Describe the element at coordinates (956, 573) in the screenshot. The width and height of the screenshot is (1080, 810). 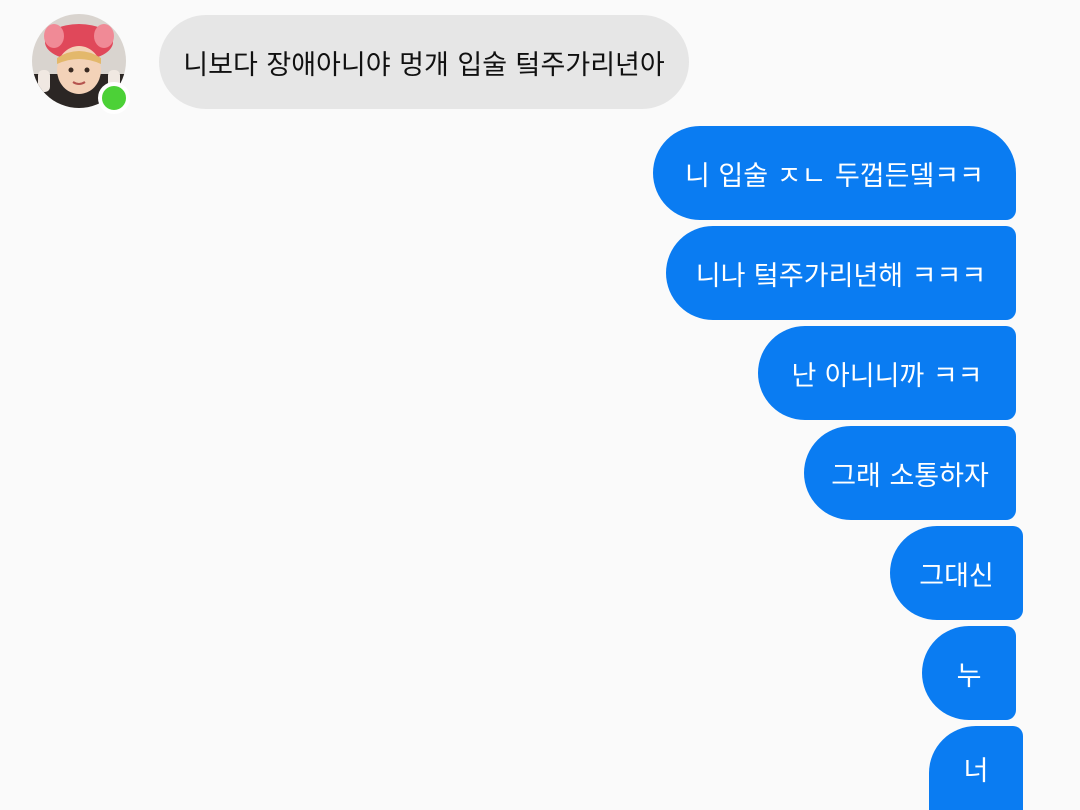
I see `outgoing-message: 그대신` at that location.